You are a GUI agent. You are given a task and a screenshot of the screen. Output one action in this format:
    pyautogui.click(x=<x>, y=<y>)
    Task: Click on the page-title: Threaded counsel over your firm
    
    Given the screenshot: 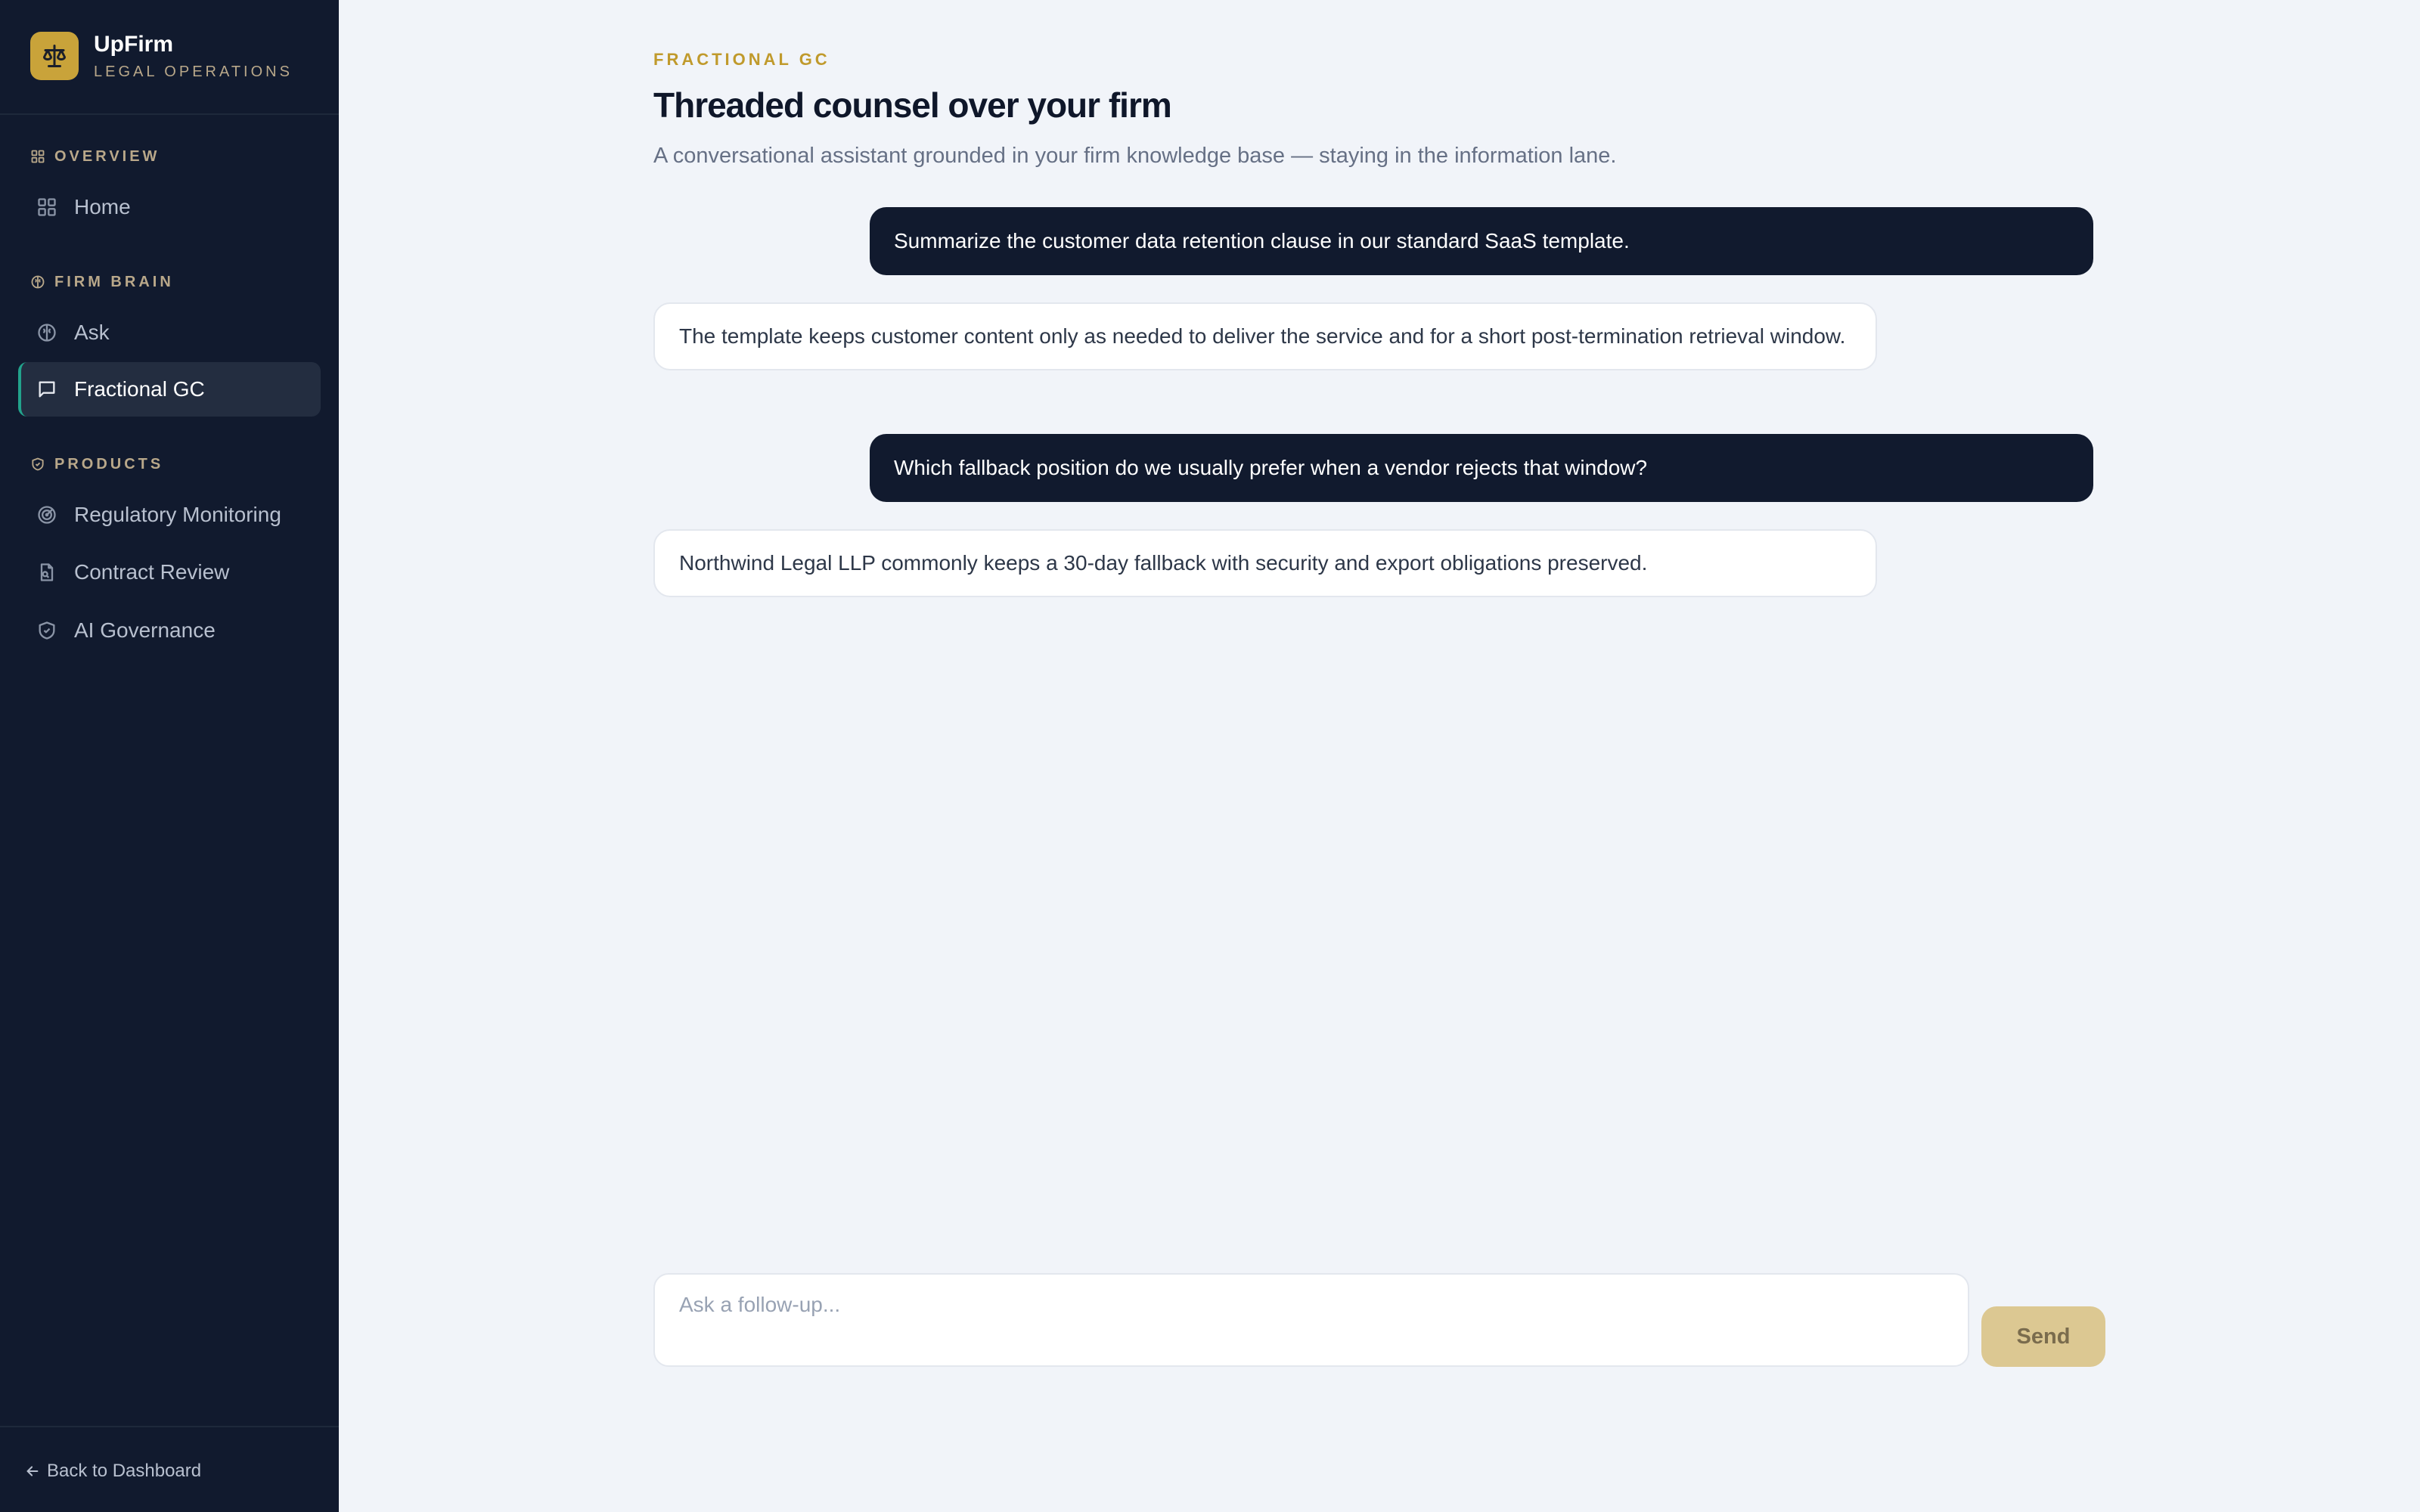 What is the action you would take?
    pyautogui.click(x=912, y=105)
    